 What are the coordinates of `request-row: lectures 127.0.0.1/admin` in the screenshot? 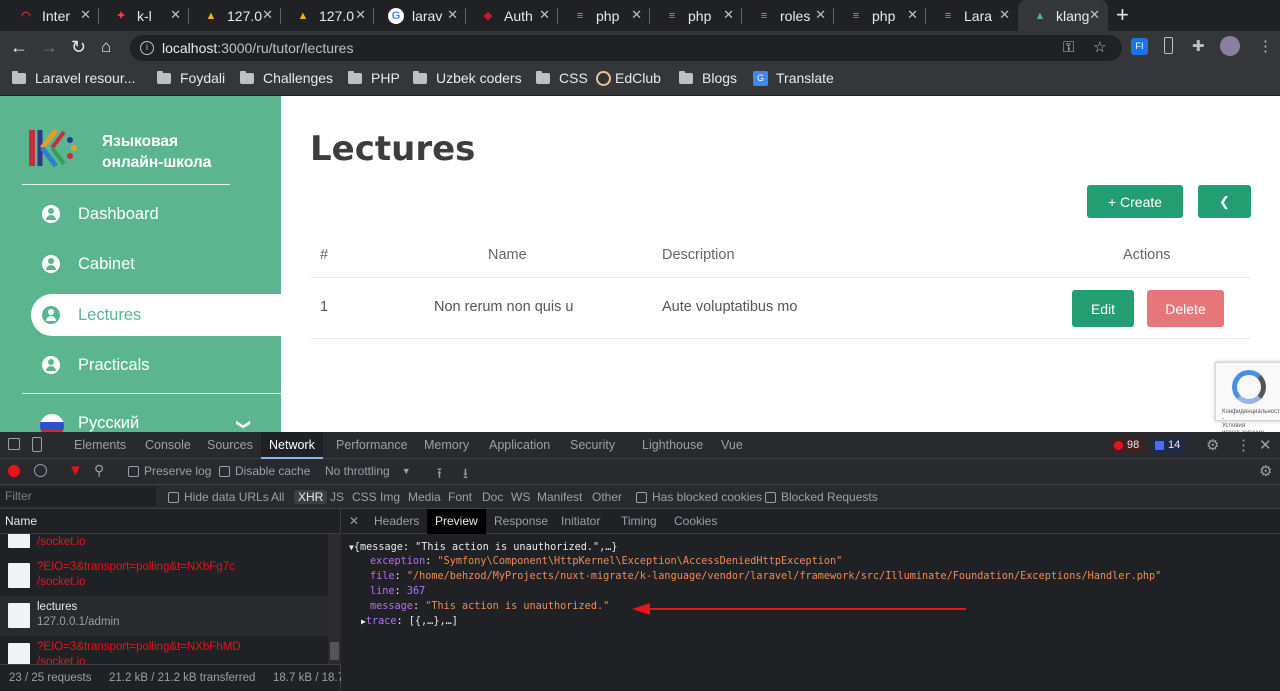 It's located at (164, 616).